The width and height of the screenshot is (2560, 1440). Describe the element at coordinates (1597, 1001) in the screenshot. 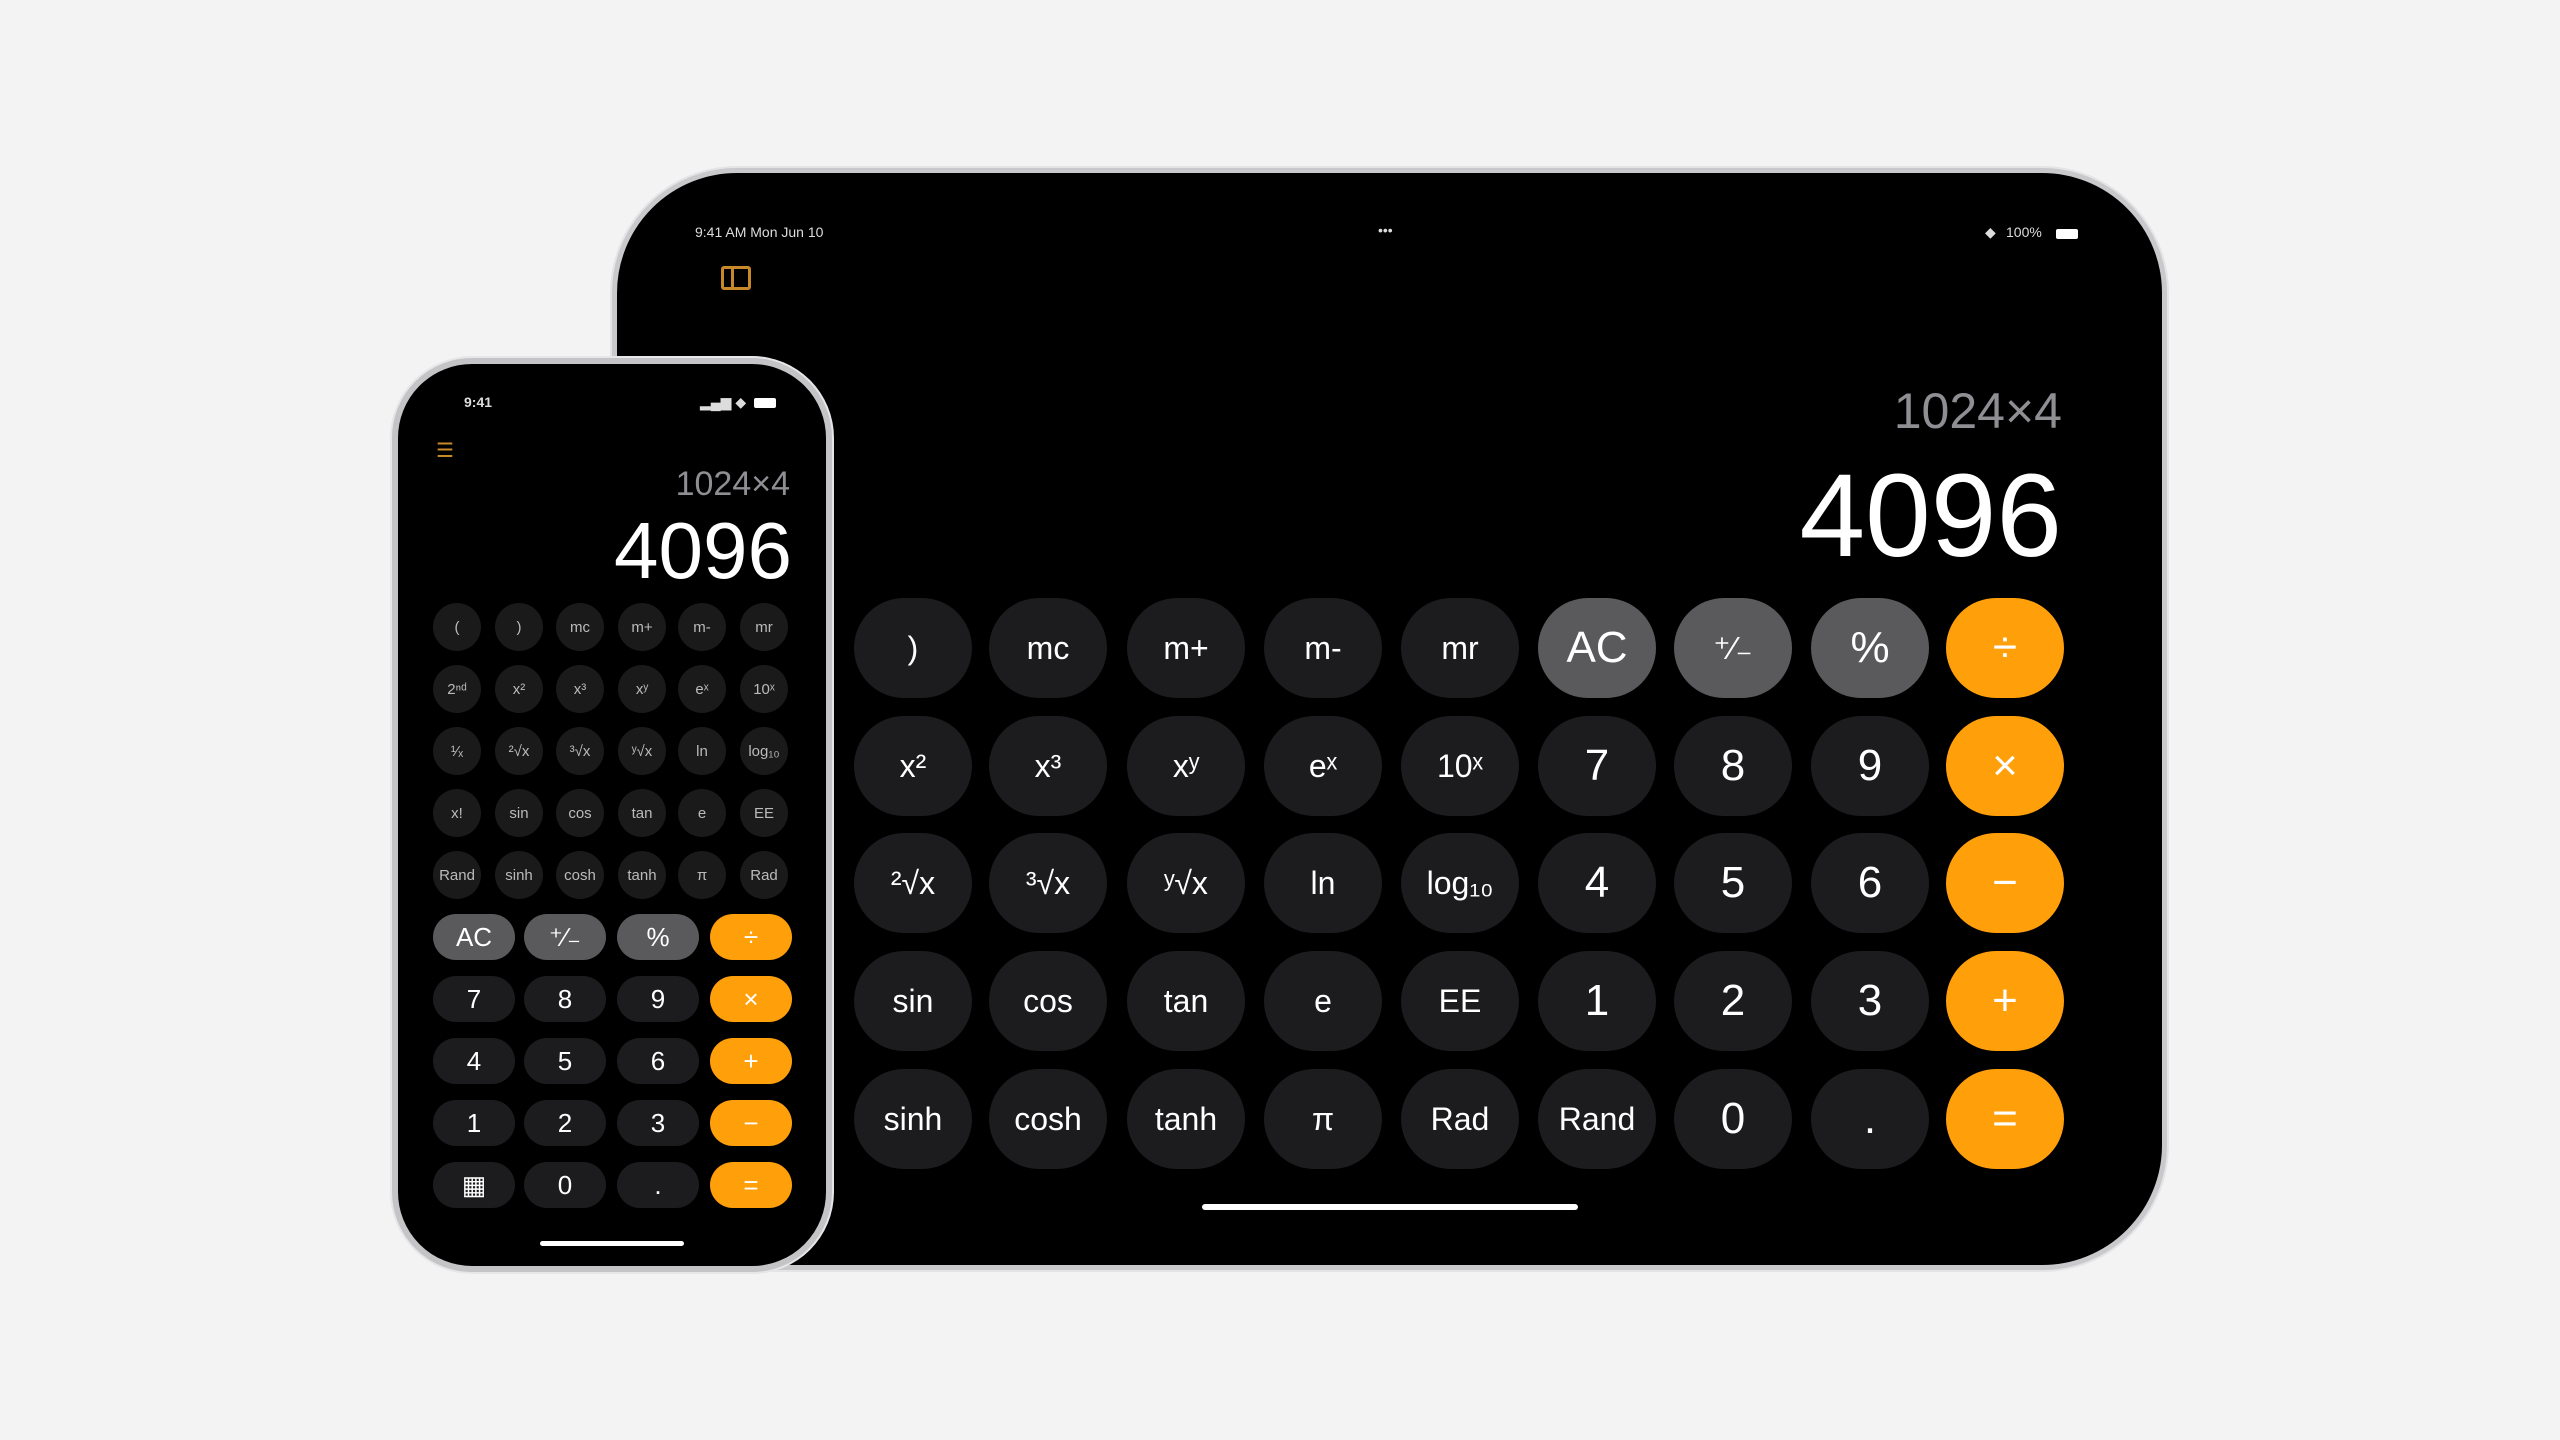

I see `ipad-key-button: 1` at that location.